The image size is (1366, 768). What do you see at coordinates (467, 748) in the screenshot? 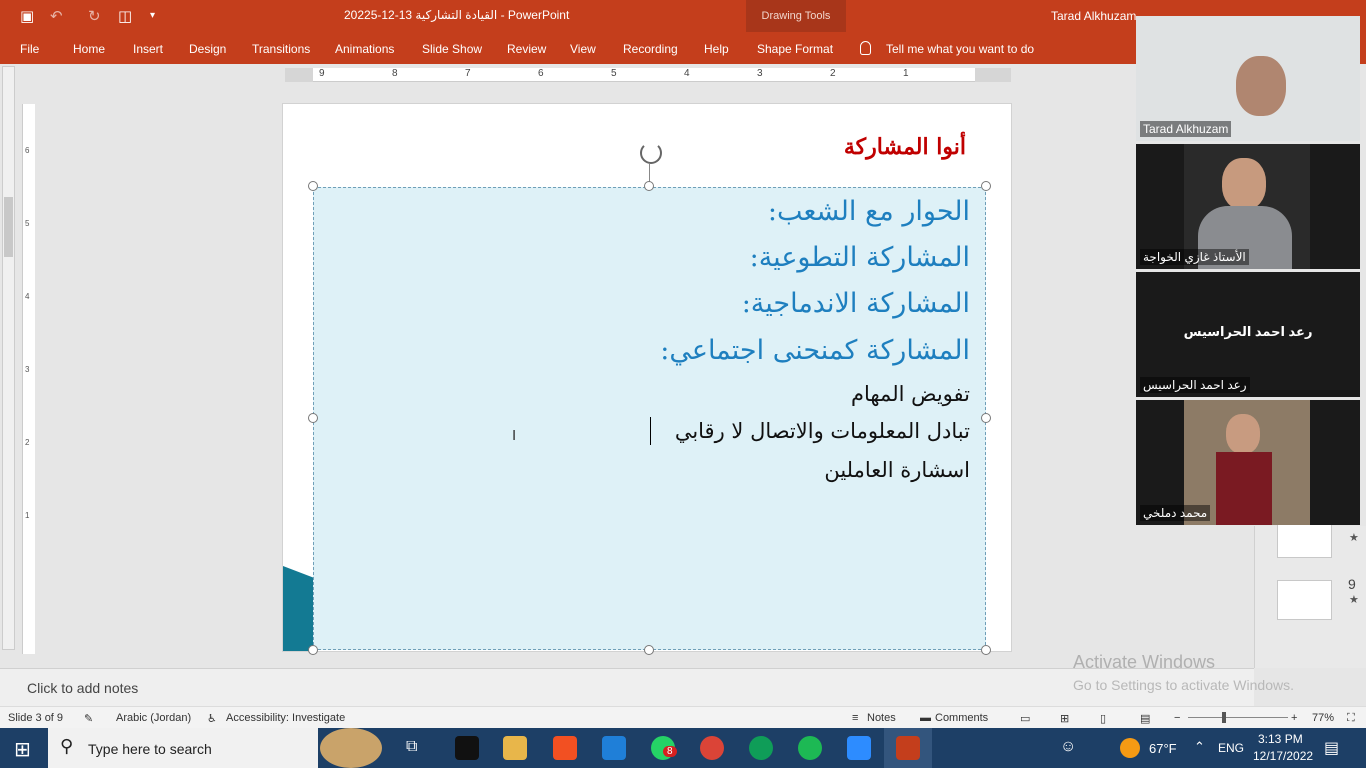
I see `tiktok-icon` at bounding box center [467, 748].